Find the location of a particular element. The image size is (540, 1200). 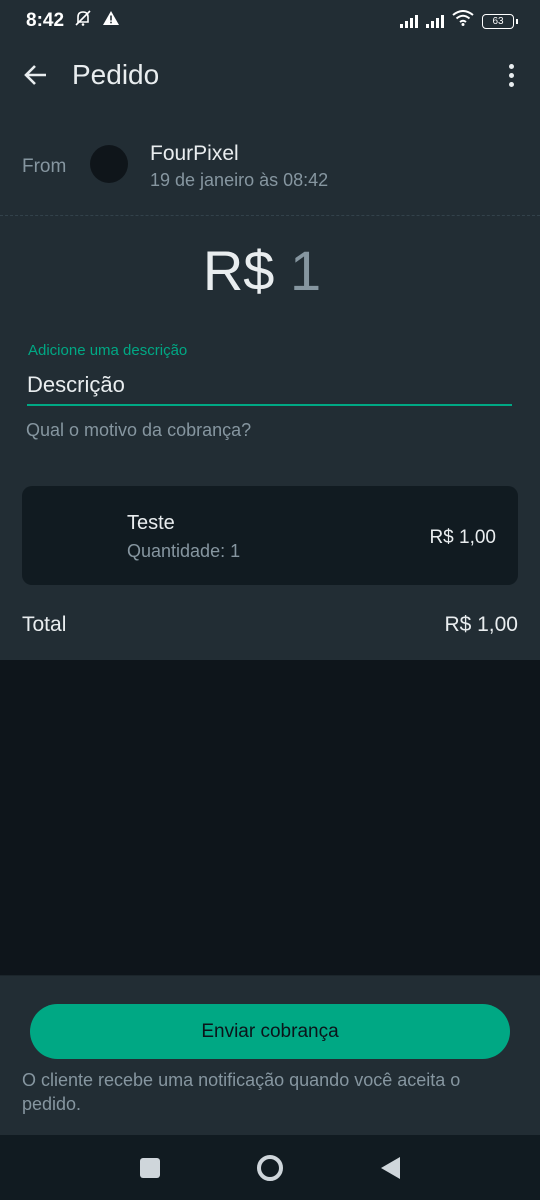

back-button is located at coordinates (36, 75).